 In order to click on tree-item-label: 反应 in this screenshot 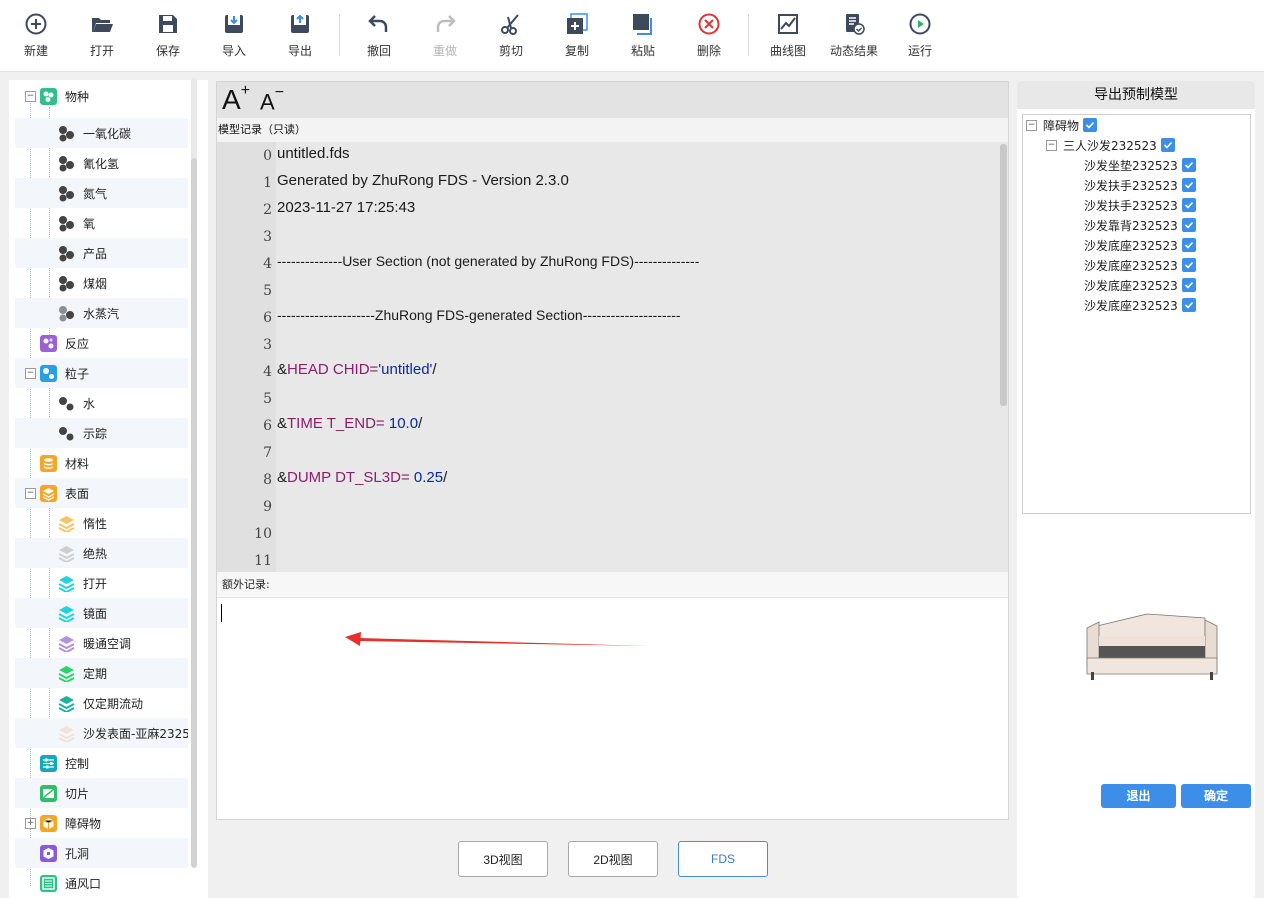, I will do `click(77, 343)`.